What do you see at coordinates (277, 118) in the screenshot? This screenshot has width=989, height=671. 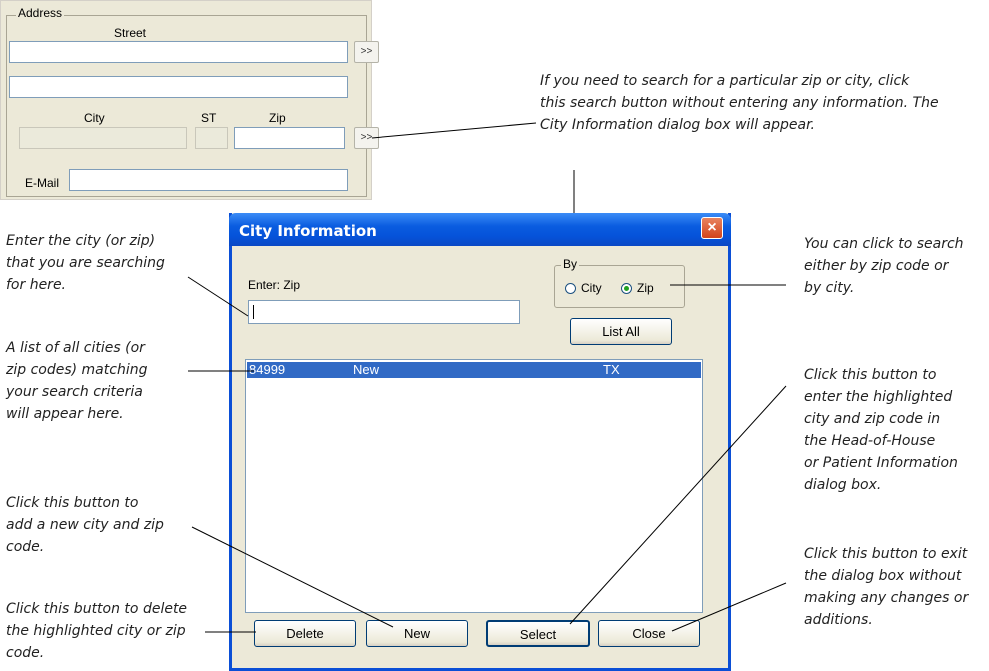 I see `zip-label: Zip` at bounding box center [277, 118].